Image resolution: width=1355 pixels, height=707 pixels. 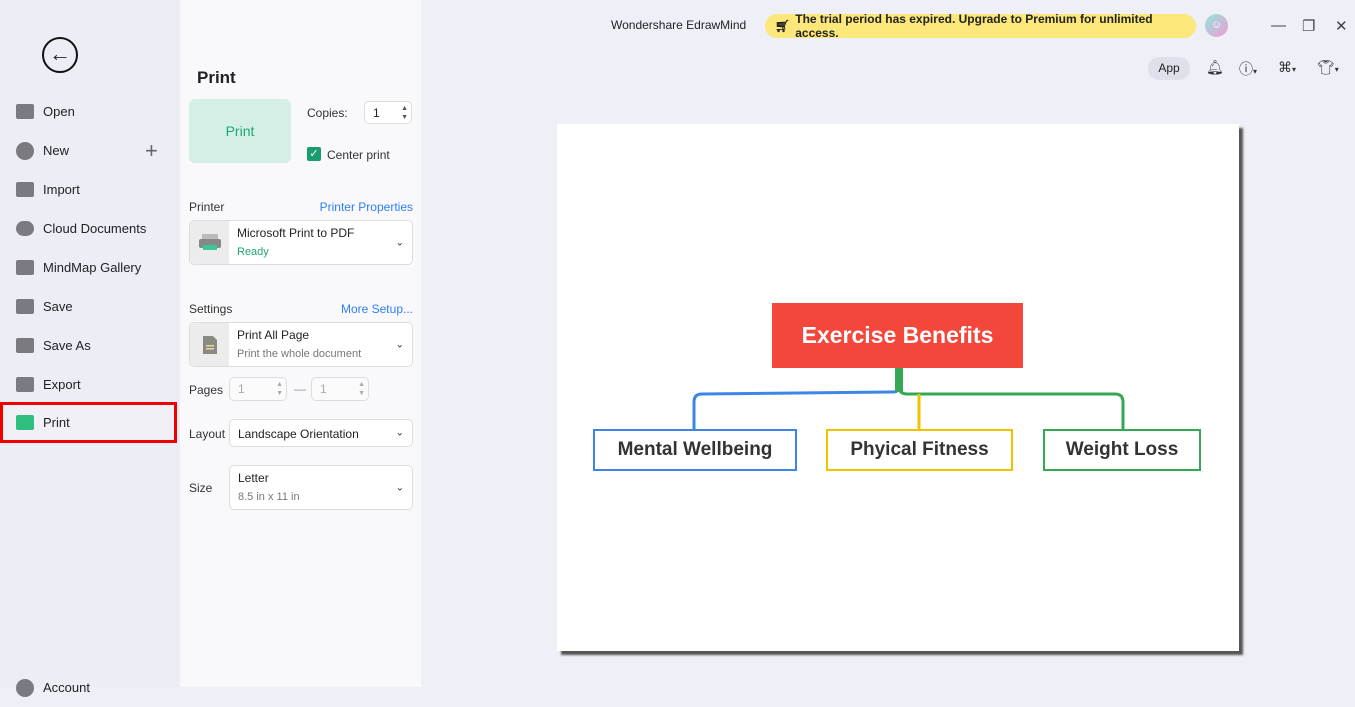 I want to click on printer-status: Ready, so click(x=253, y=252).